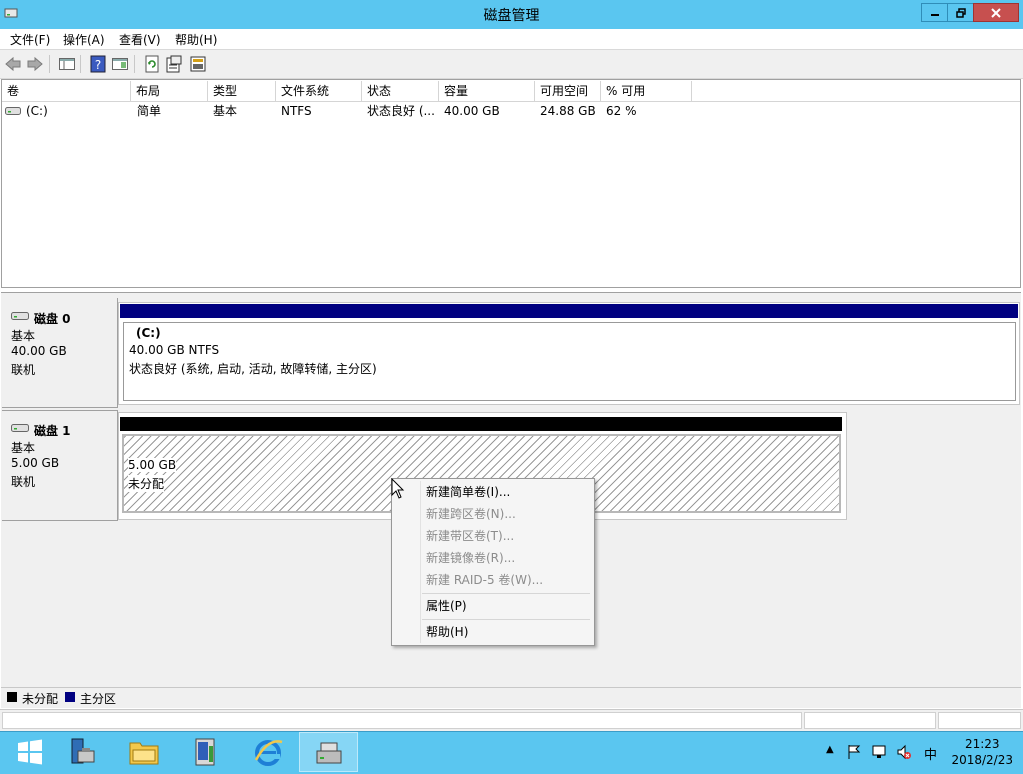 Image resolution: width=1023 pixels, height=774 pixels. What do you see at coordinates (23, 448) in the screenshot?
I see `disk-1-type: 基本` at bounding box center [23, 448].